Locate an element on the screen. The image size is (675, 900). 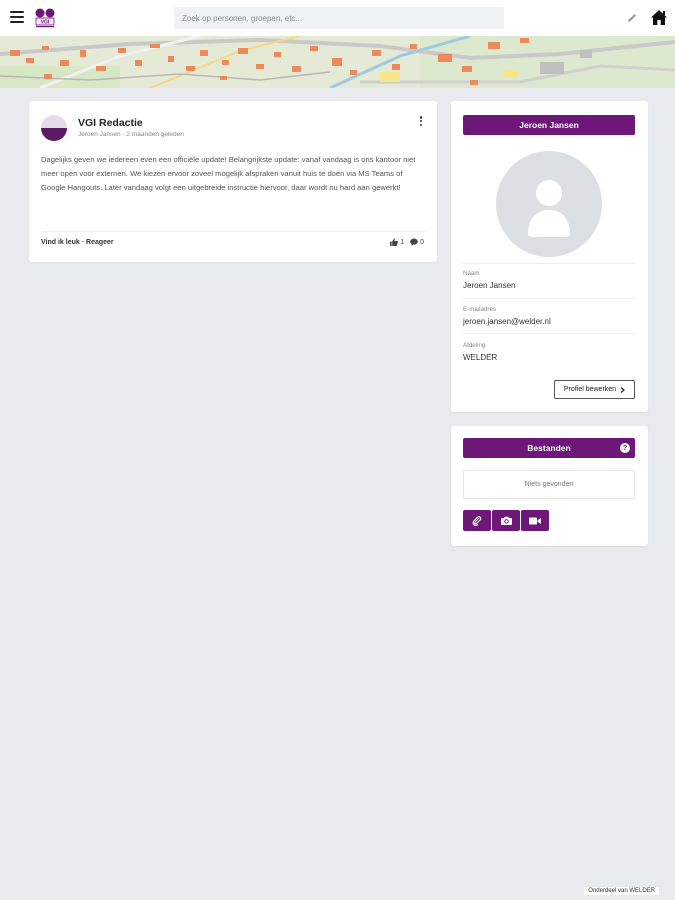
like-link: Vind ik leuk is located at coordinates (60, 242).